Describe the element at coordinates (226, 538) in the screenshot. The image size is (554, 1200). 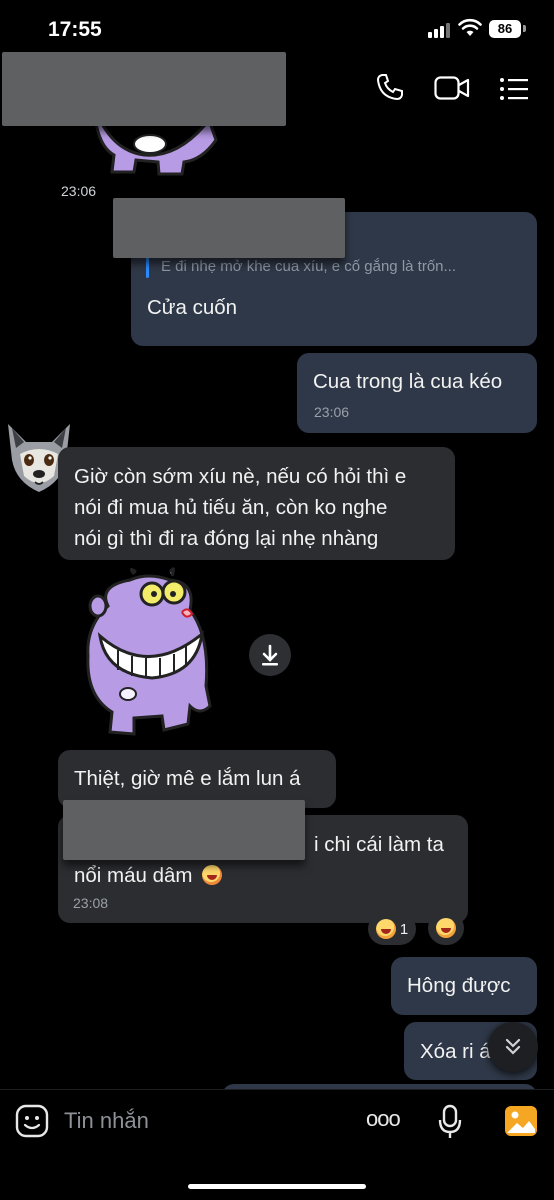
I see `message-line: nói gì thì đi ra đóng lại nhẹ nhàng` at that location.